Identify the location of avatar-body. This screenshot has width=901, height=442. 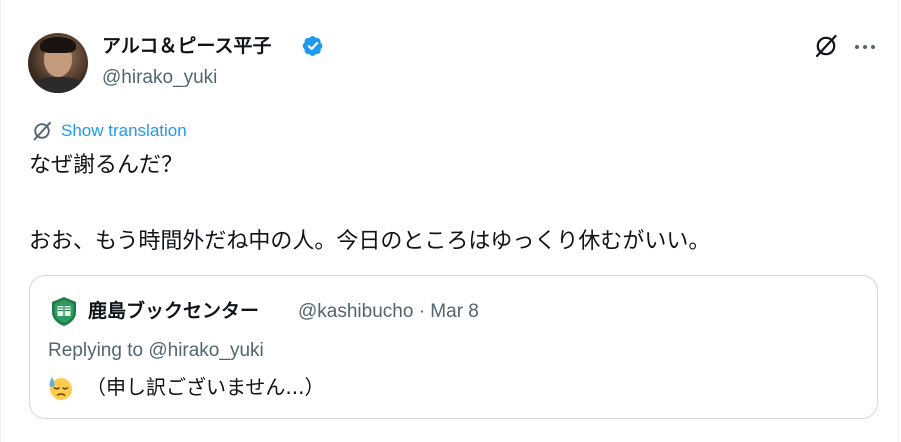
(58, 85).